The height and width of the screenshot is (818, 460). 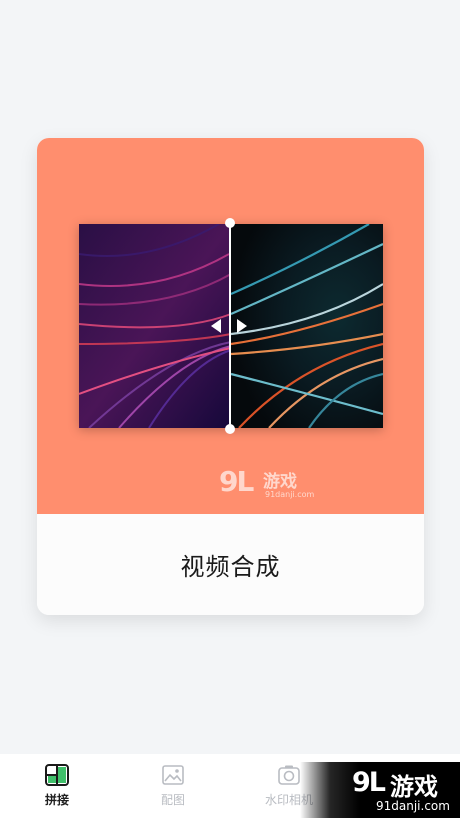 I want to click on divider-handle-top, so click(x=230, y=223).